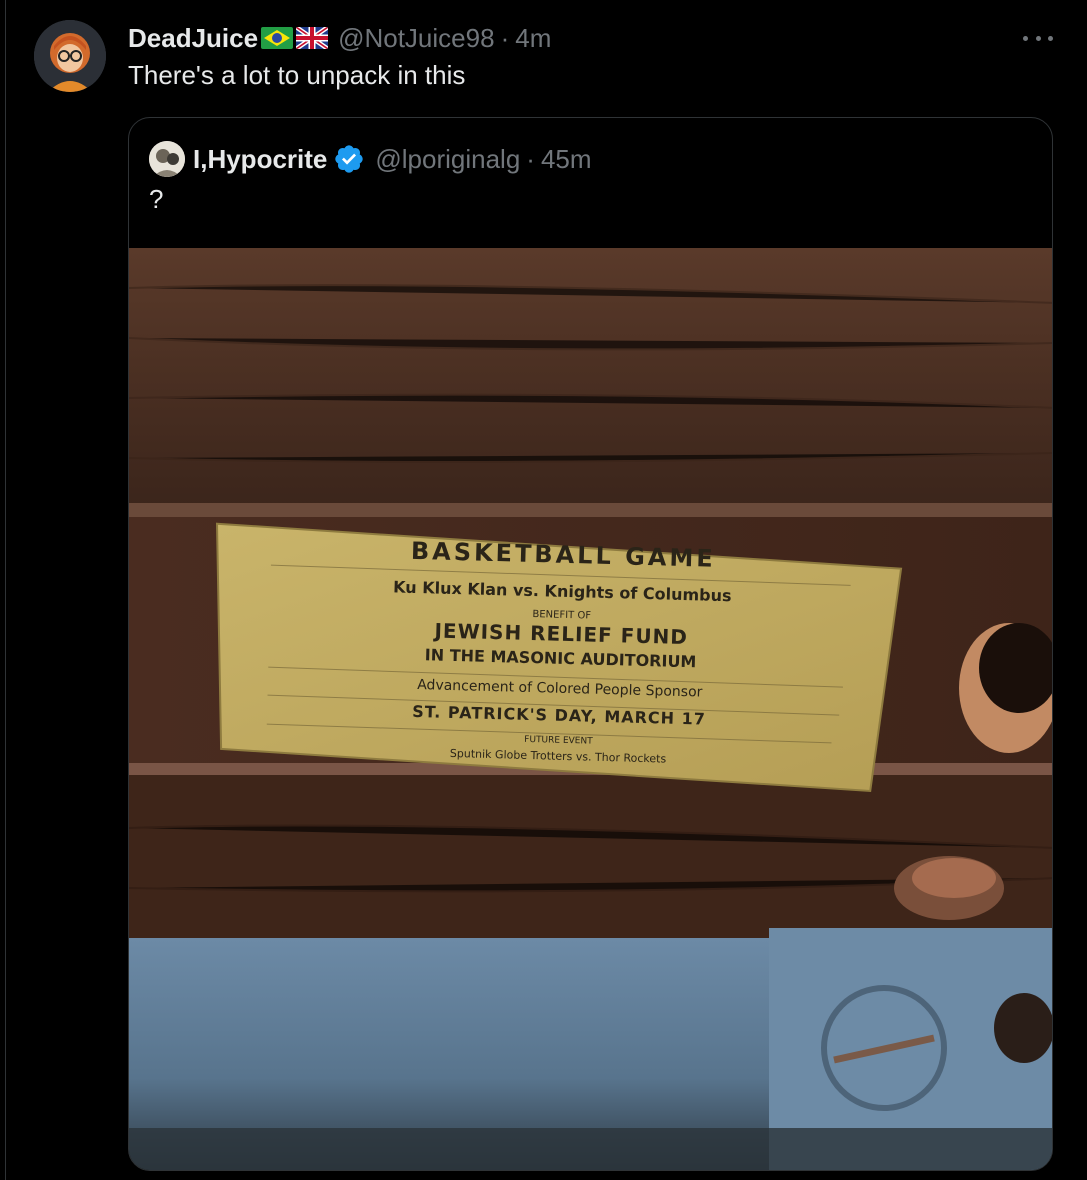 The image size is (1087, 1180). Describe the element at coordinates (566, 159) in the screenshot. I see `quoted-timestamp: 45m` at that location.